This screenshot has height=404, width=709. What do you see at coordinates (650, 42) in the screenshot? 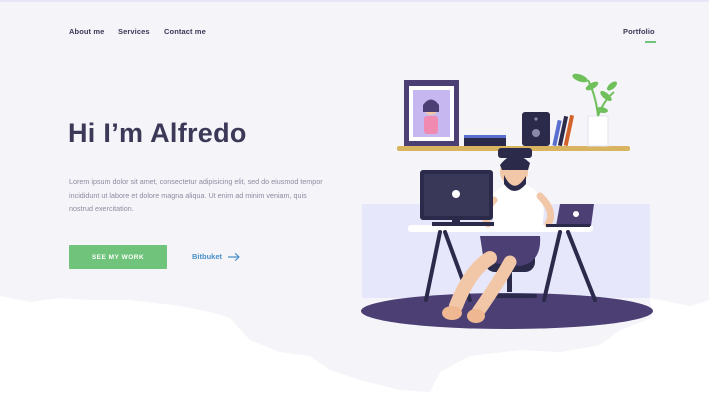
I see `active-nav-indicator` at bounding box center [650, 42].